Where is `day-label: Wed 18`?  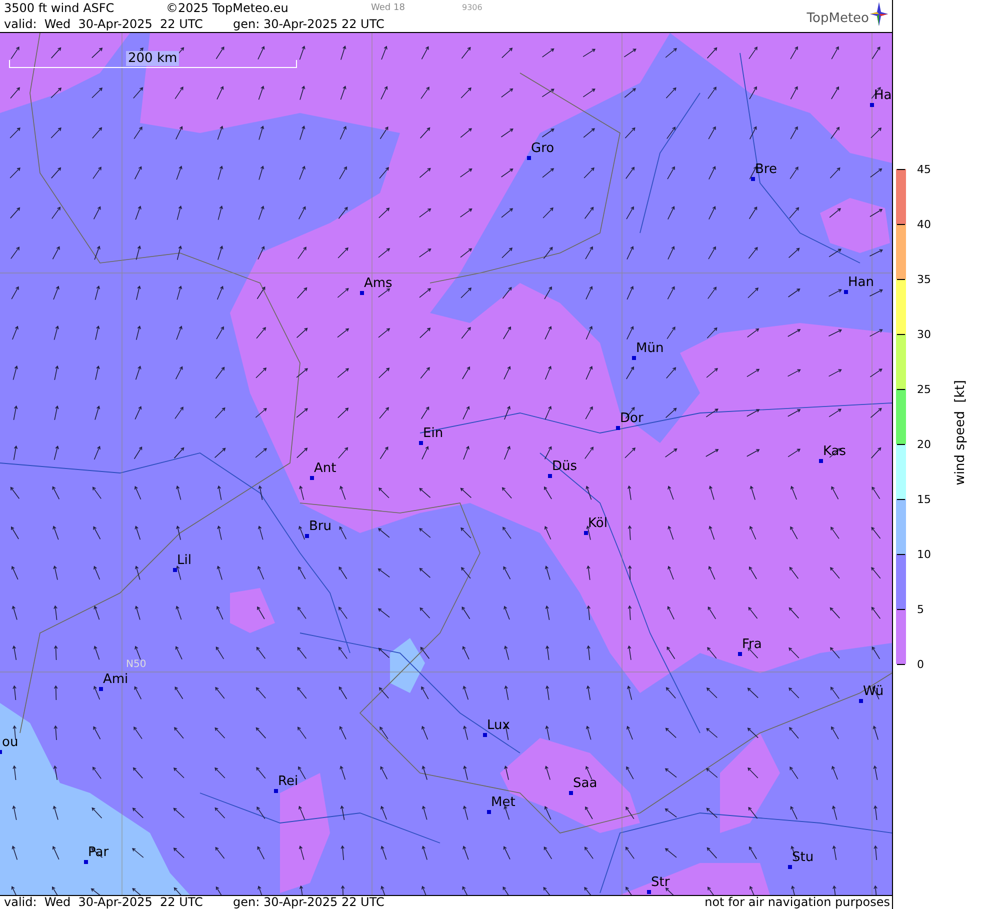 day-label: Wed 18 is located at coordinates (388, 8).